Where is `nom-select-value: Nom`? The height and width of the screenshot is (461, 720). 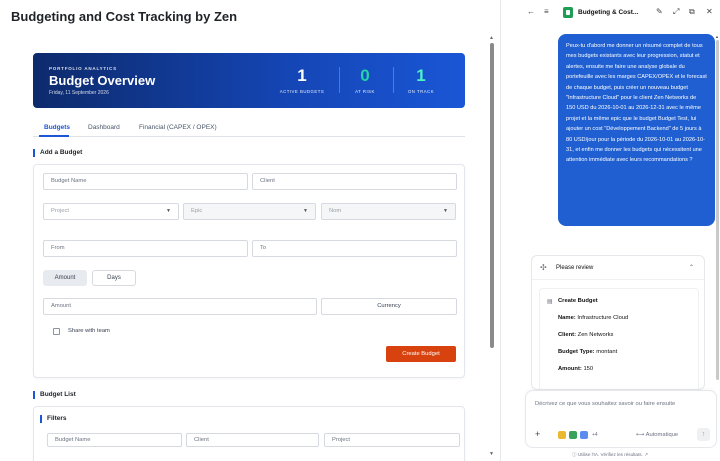 nom-select-value: Nom is located at coordinates (335, 211).